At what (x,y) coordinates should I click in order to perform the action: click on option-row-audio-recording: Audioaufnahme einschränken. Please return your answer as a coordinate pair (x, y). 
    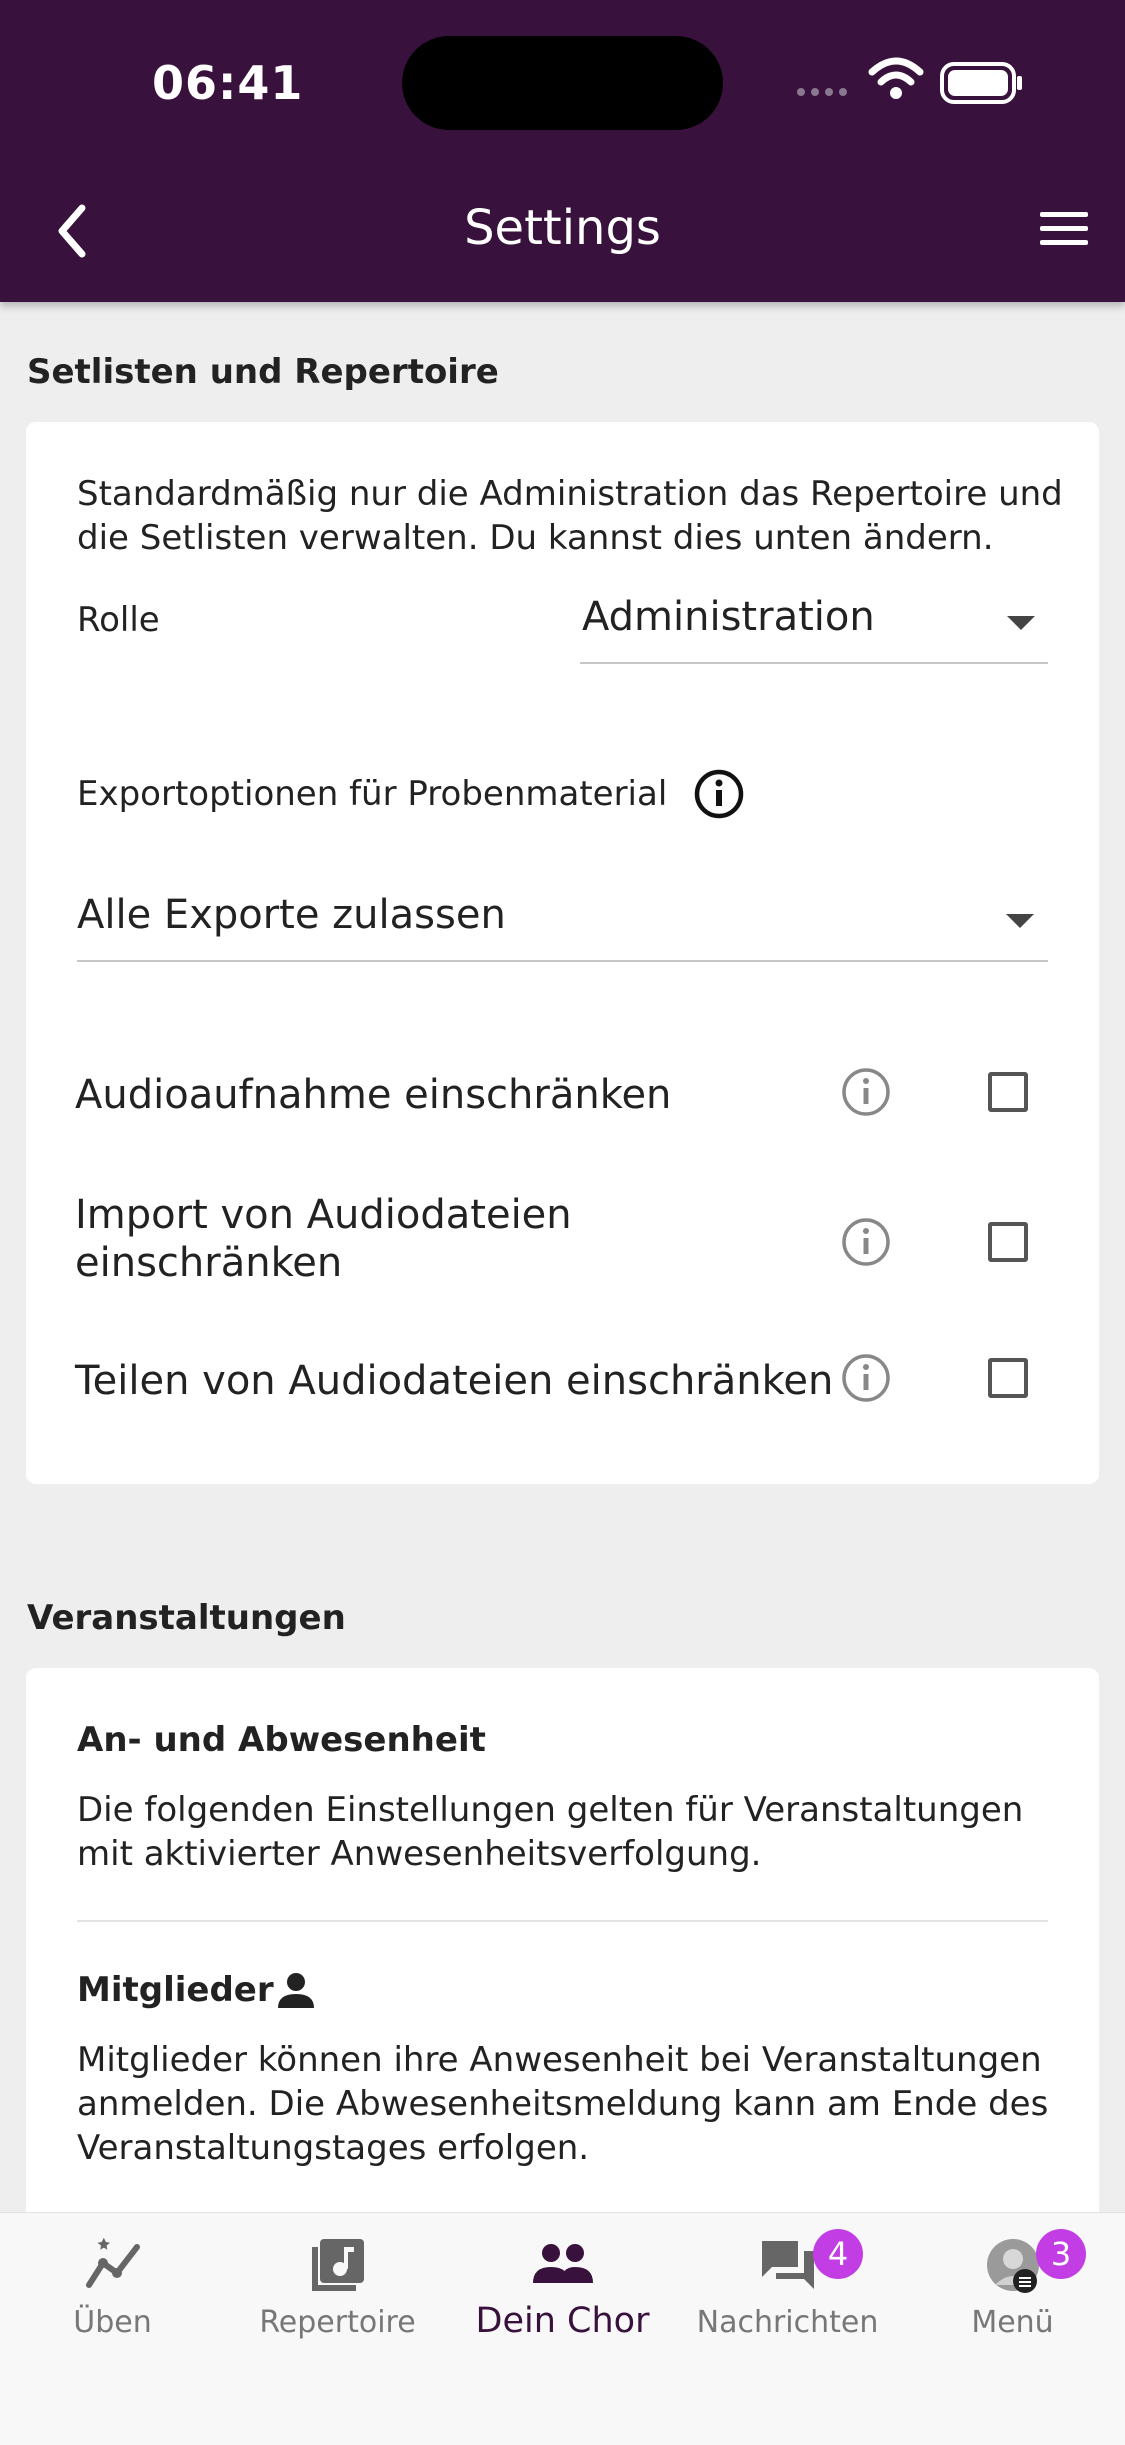
    Looking at the image, I should click on (562, 1092).